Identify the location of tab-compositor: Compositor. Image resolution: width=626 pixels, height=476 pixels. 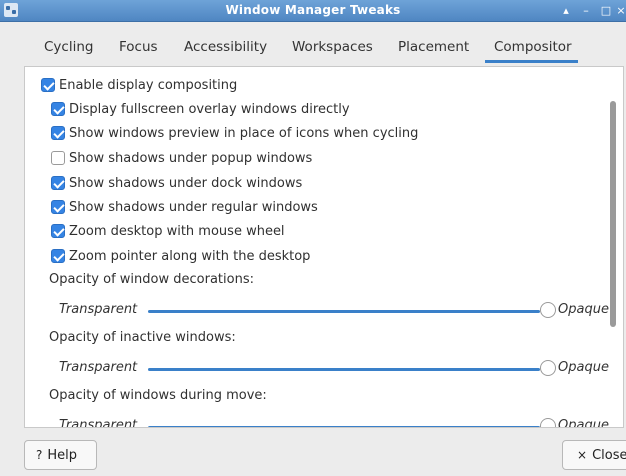
(533, 47).